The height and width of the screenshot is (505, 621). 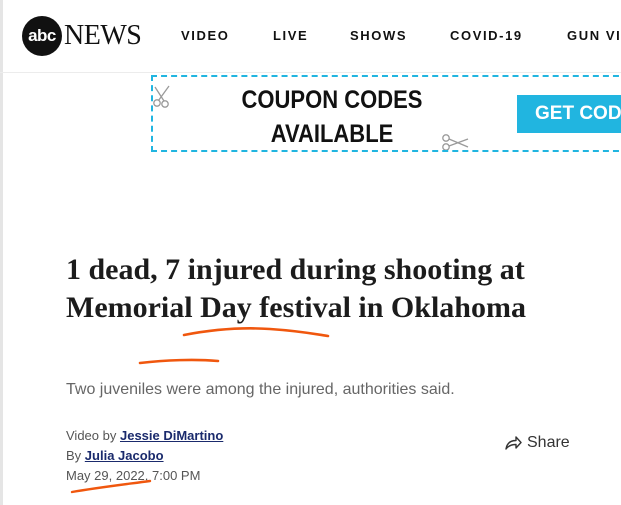 What do you see at coordinates (256, 332) in the screenshot?
I see `underline-memorial-day` at bounding box center [256, 332].